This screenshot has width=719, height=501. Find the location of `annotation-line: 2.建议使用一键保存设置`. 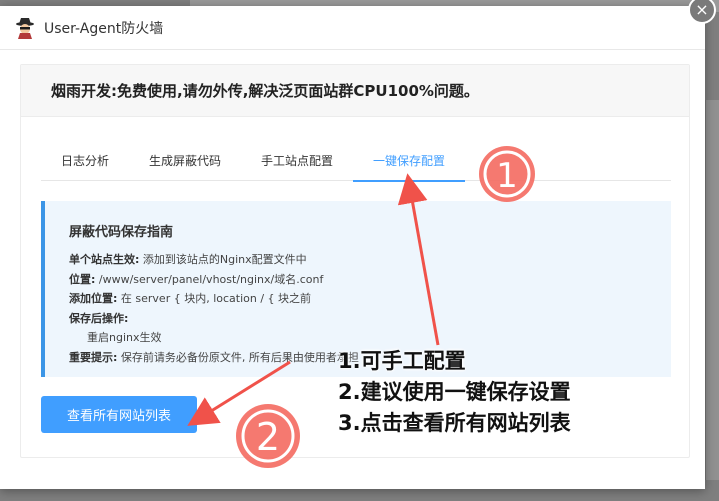

annotation-line: 2.建议使用一键保存设置 is located at coordinates (454, 392).